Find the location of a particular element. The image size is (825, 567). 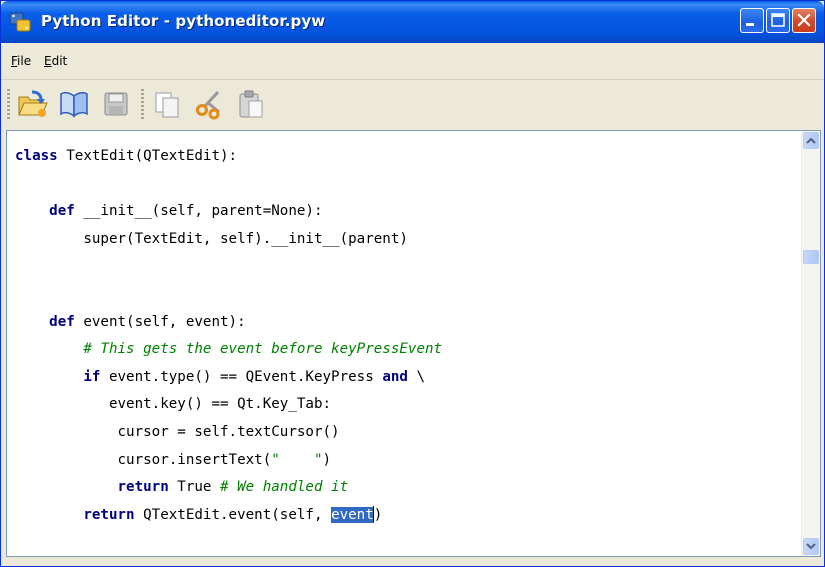

cut-button is located at coordinates (209, 104).